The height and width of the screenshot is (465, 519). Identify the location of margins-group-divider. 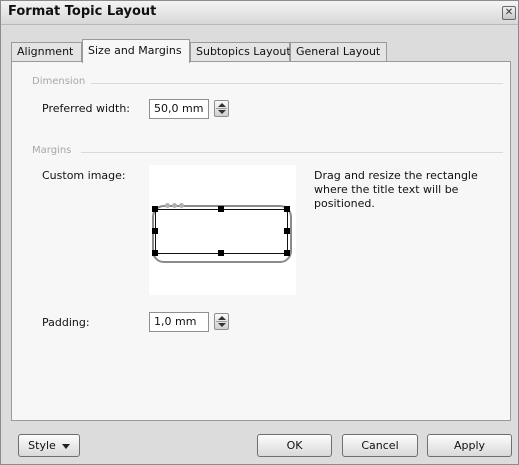
(292, 152).